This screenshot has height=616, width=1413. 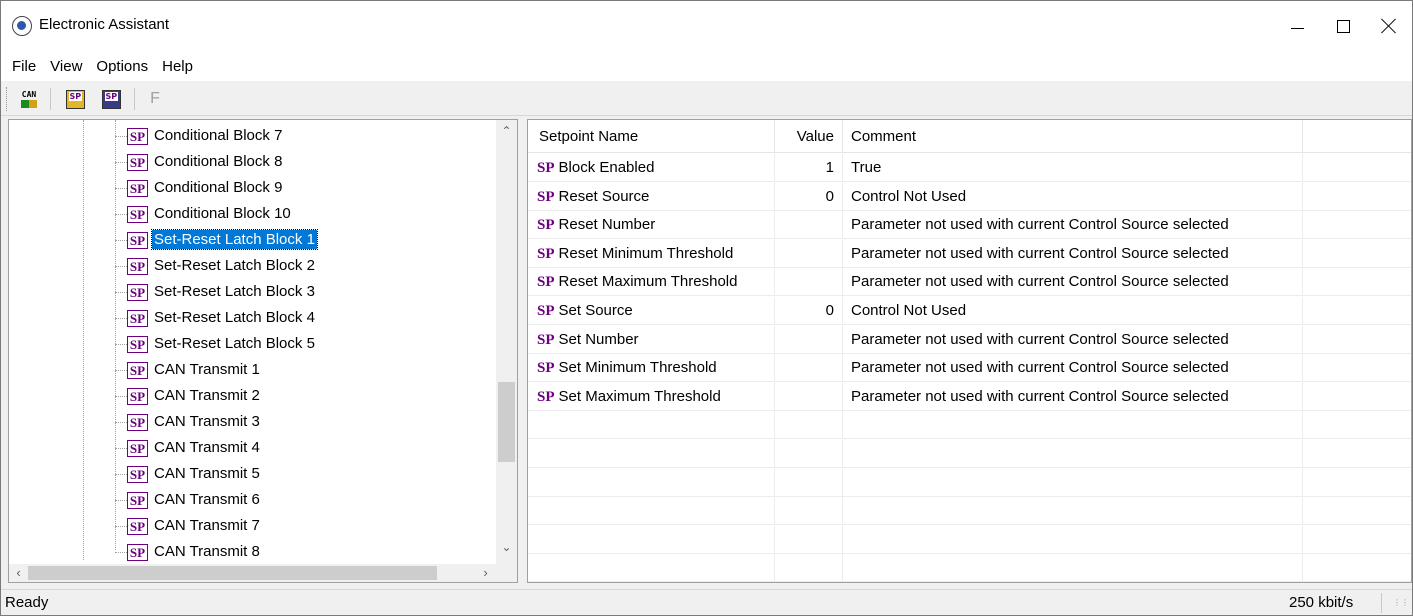 I want to click on toolbar-grip, so click(x=7, y=99).